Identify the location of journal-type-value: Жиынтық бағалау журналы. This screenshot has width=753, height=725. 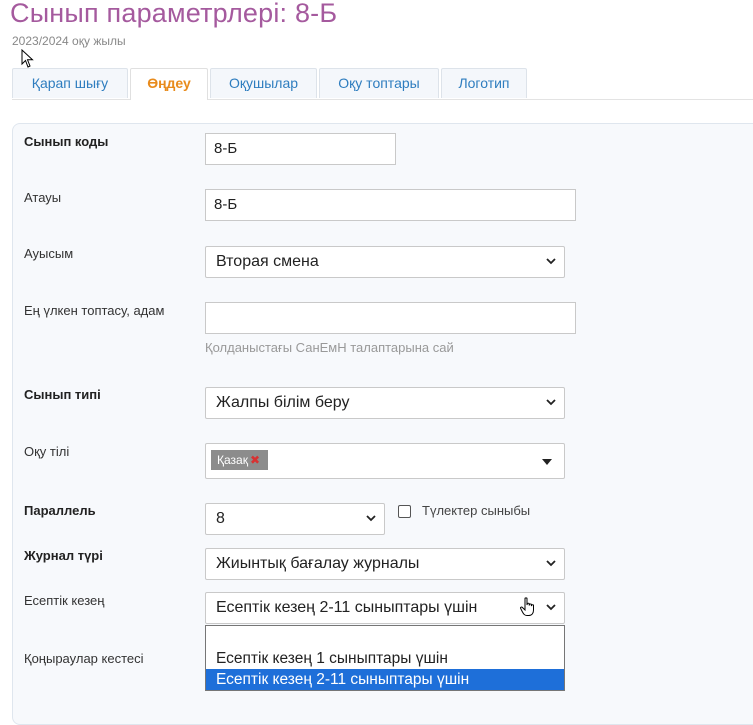
(318, 563).